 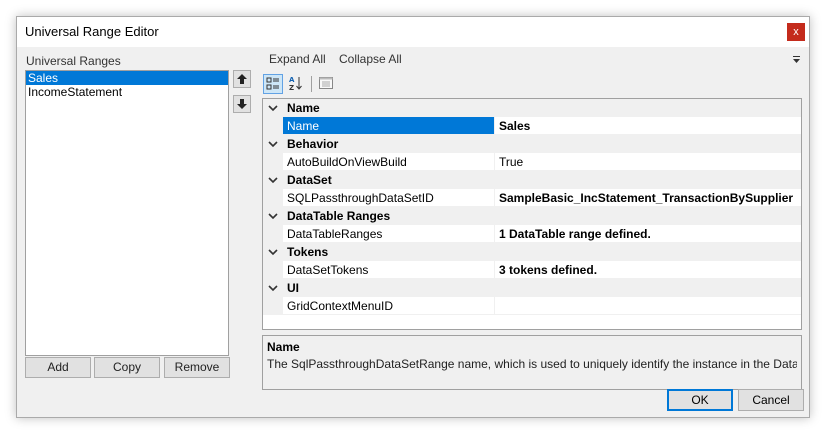 What do you see at coordinates (127, 367) in the screenshot?
I see `copy-button: Copy` at bounding box center [127, 367].